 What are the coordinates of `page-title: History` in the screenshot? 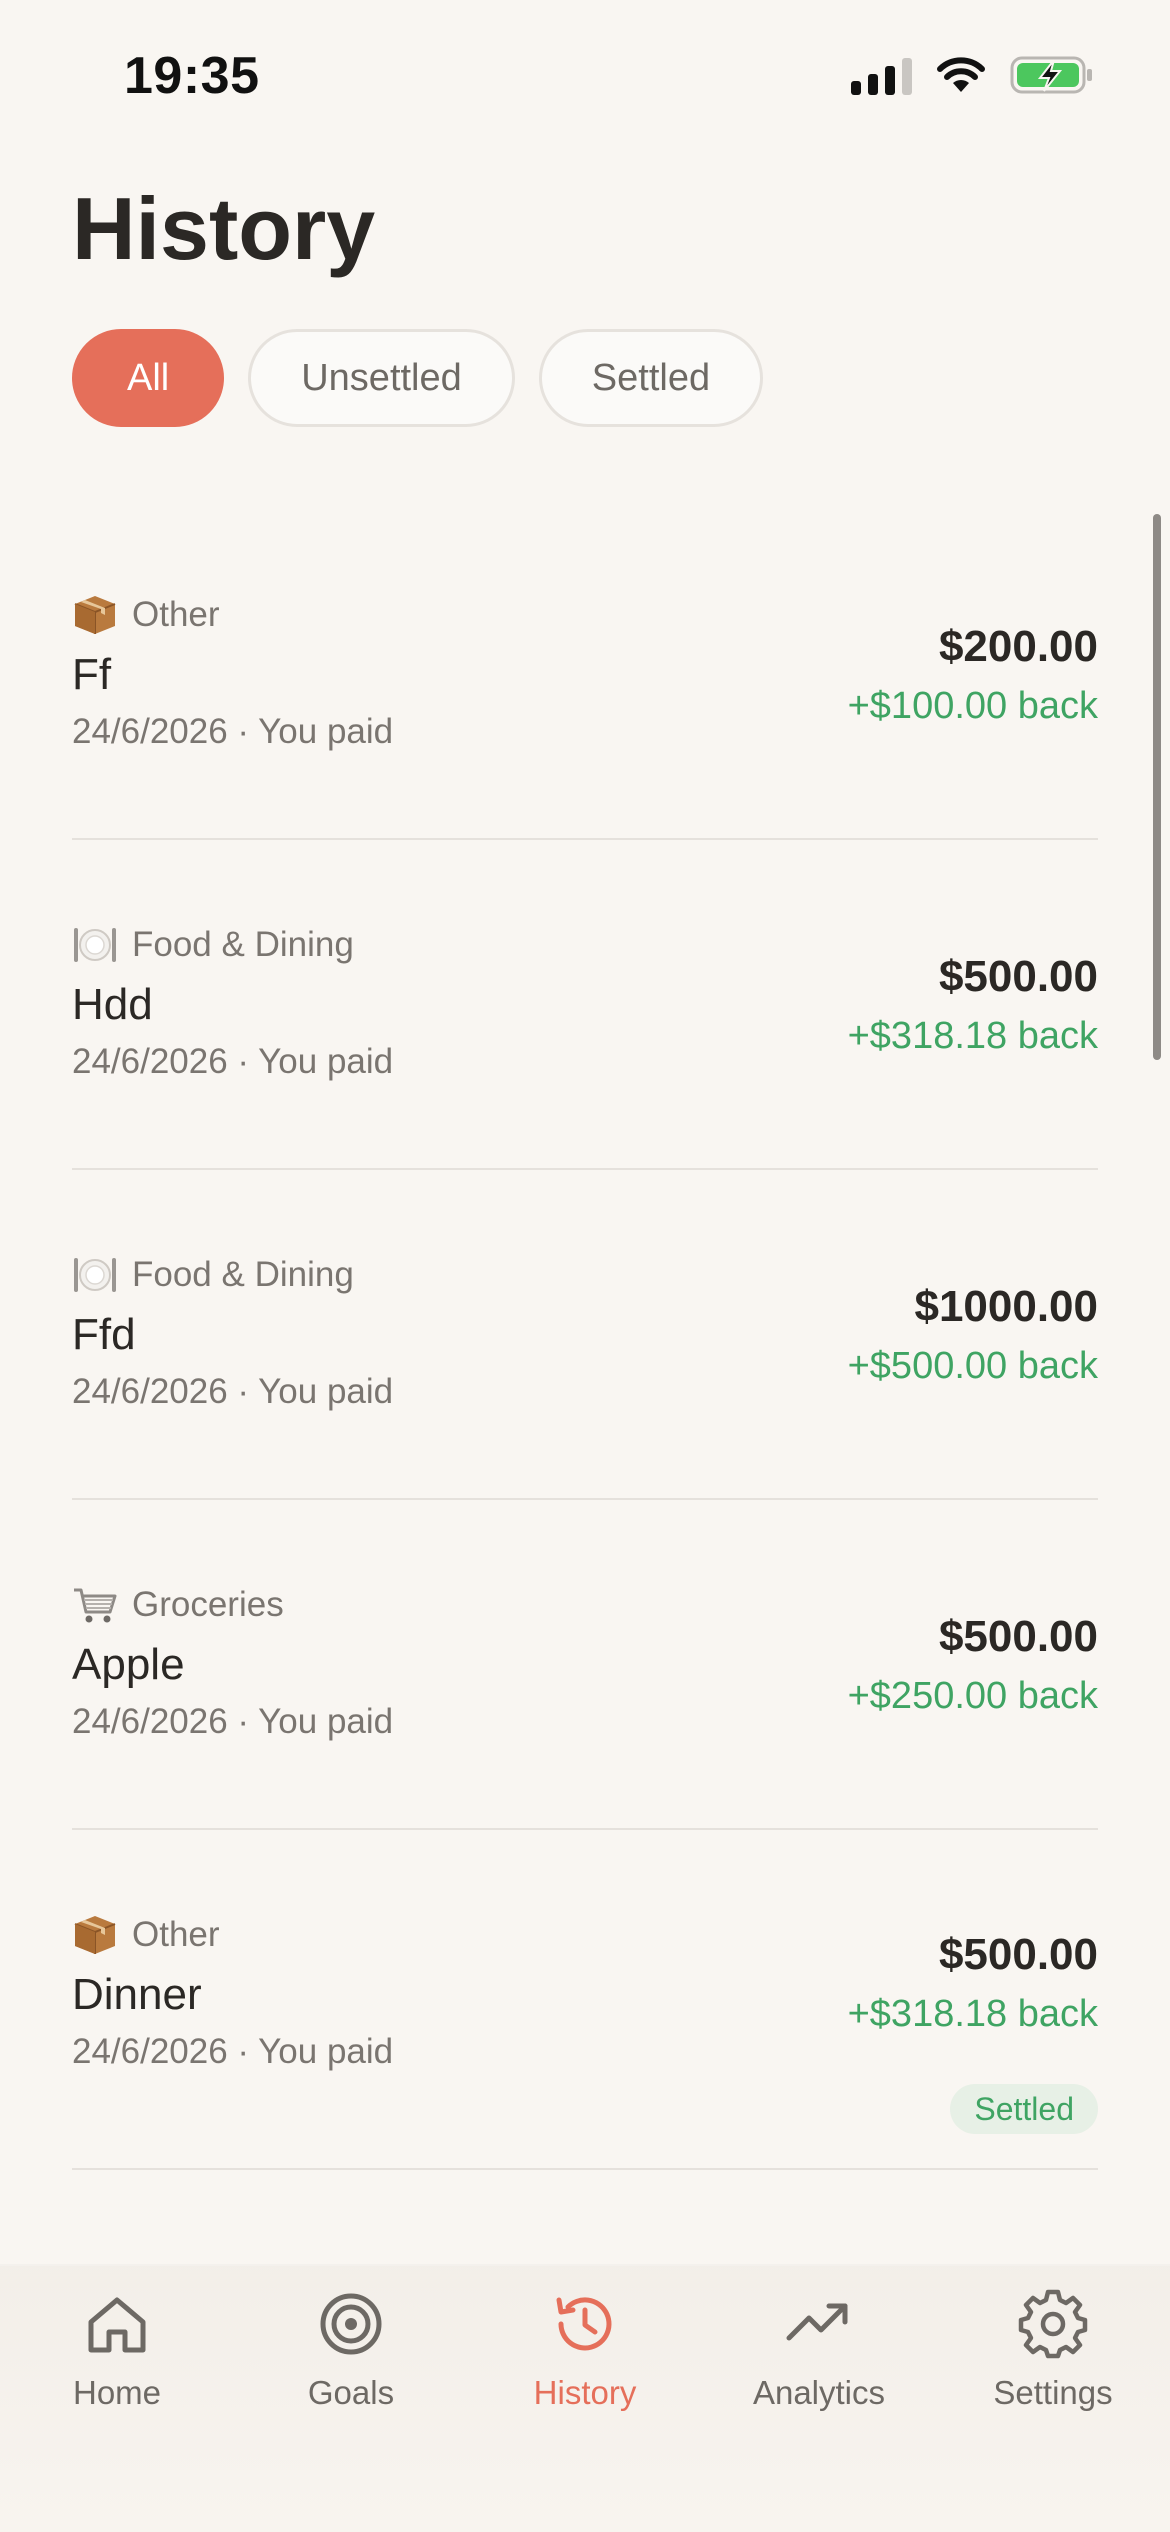 It's located at (224, 228).